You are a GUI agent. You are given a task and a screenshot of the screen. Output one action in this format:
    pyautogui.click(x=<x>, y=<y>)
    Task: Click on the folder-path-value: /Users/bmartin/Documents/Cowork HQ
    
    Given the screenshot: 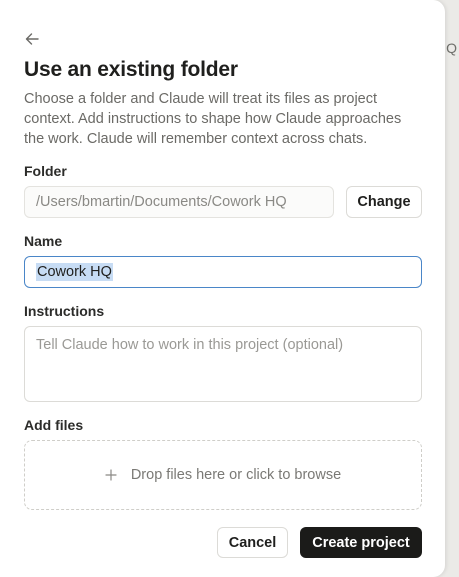 What is the action you would take?
    pyautogui.click(x=161, y=202)
    